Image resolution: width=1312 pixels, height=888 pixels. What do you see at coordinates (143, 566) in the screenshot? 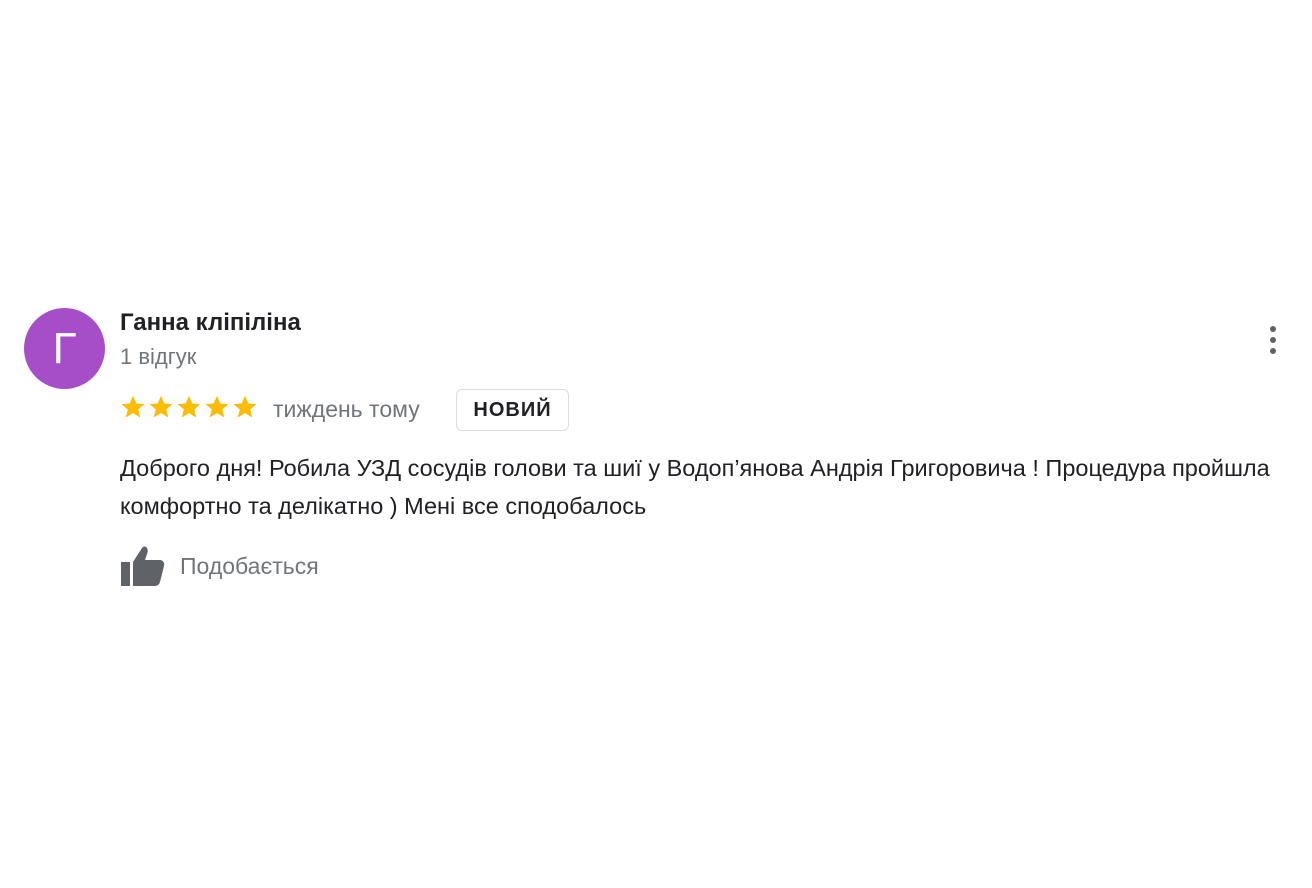
I see `thumb-up-icon` at bounding box center [143, 566].